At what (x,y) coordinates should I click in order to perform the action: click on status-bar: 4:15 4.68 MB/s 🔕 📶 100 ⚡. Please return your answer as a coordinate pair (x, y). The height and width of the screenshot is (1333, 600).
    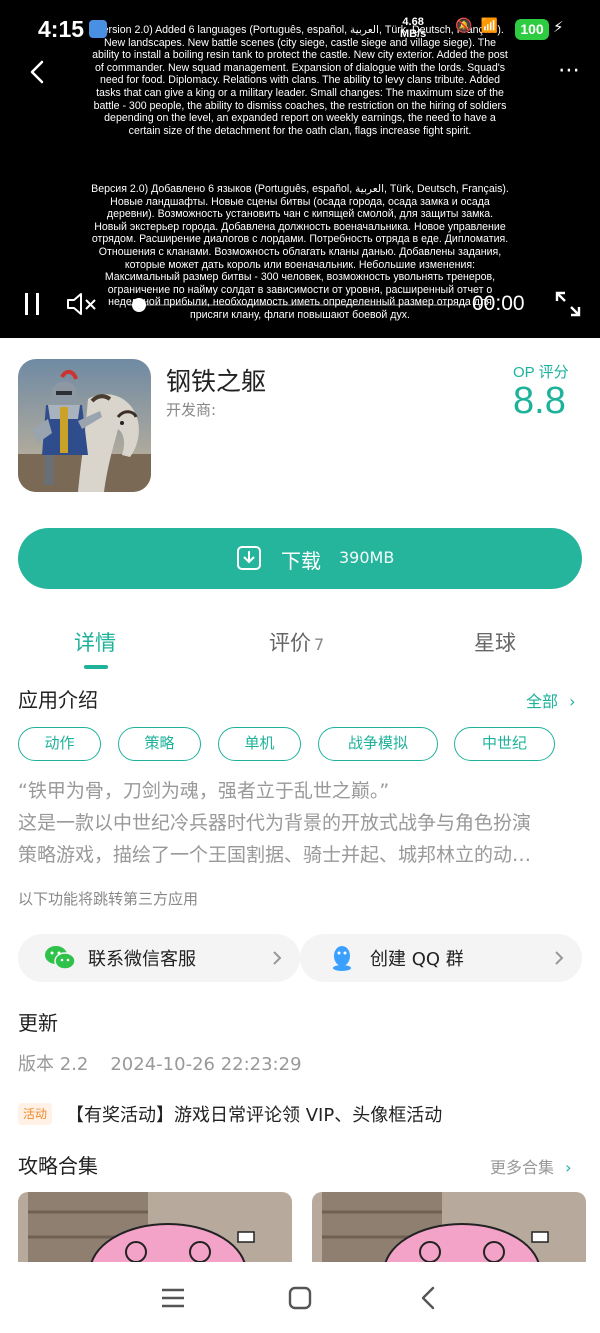
    Looking at the image, I should click on (300, 30).